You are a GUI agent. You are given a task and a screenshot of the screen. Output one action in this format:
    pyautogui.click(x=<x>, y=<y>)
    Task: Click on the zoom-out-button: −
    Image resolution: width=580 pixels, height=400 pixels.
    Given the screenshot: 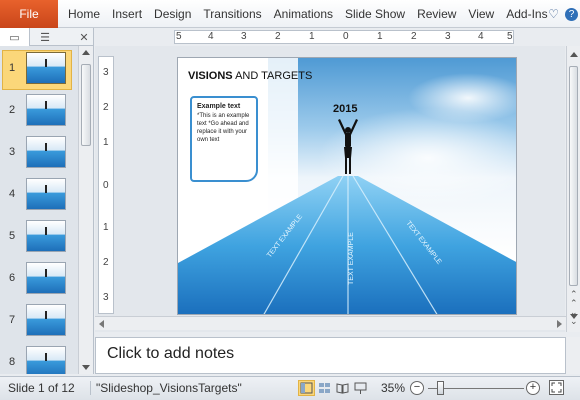 What is the action you would take?
    pyautogui.click(x=417, y=388)
    